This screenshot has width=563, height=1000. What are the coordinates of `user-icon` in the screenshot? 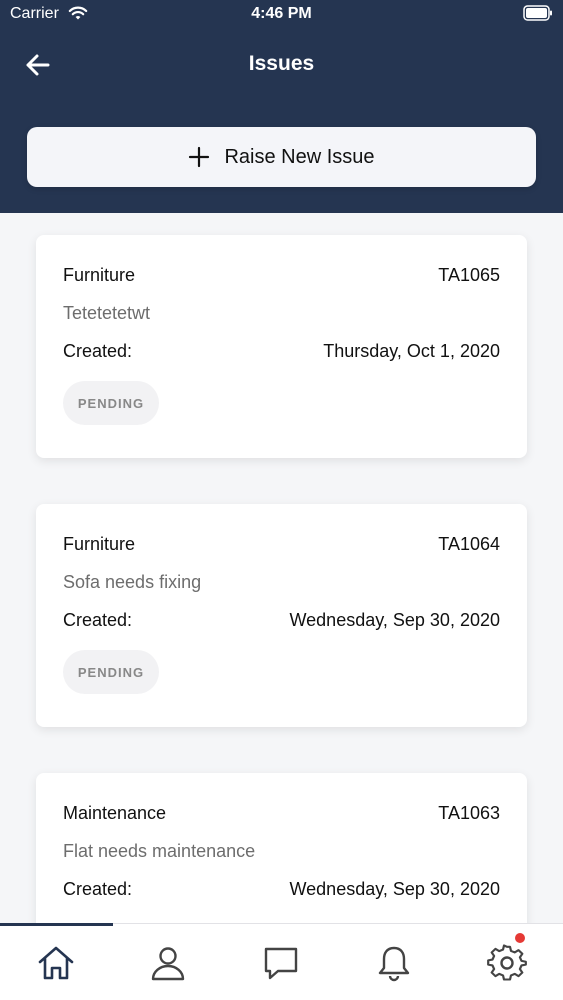 It's located at (168, 963).